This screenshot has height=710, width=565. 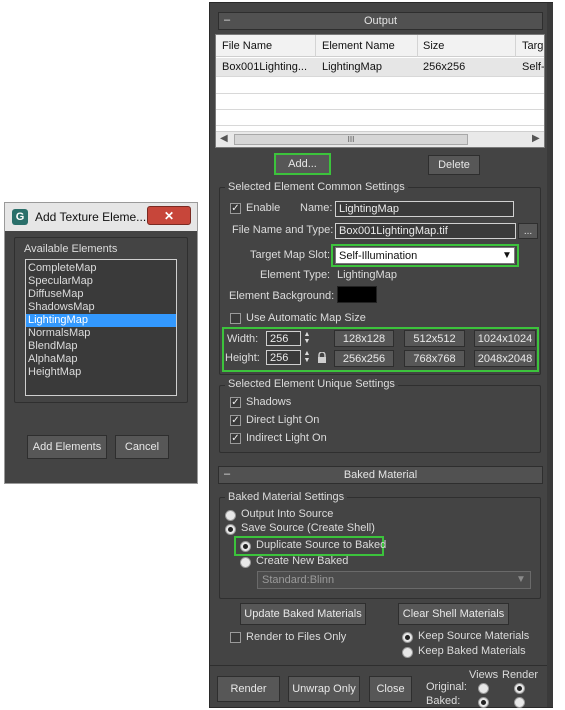 I want to click on preset-256-button: 256x256, so click(x=364, y=358).